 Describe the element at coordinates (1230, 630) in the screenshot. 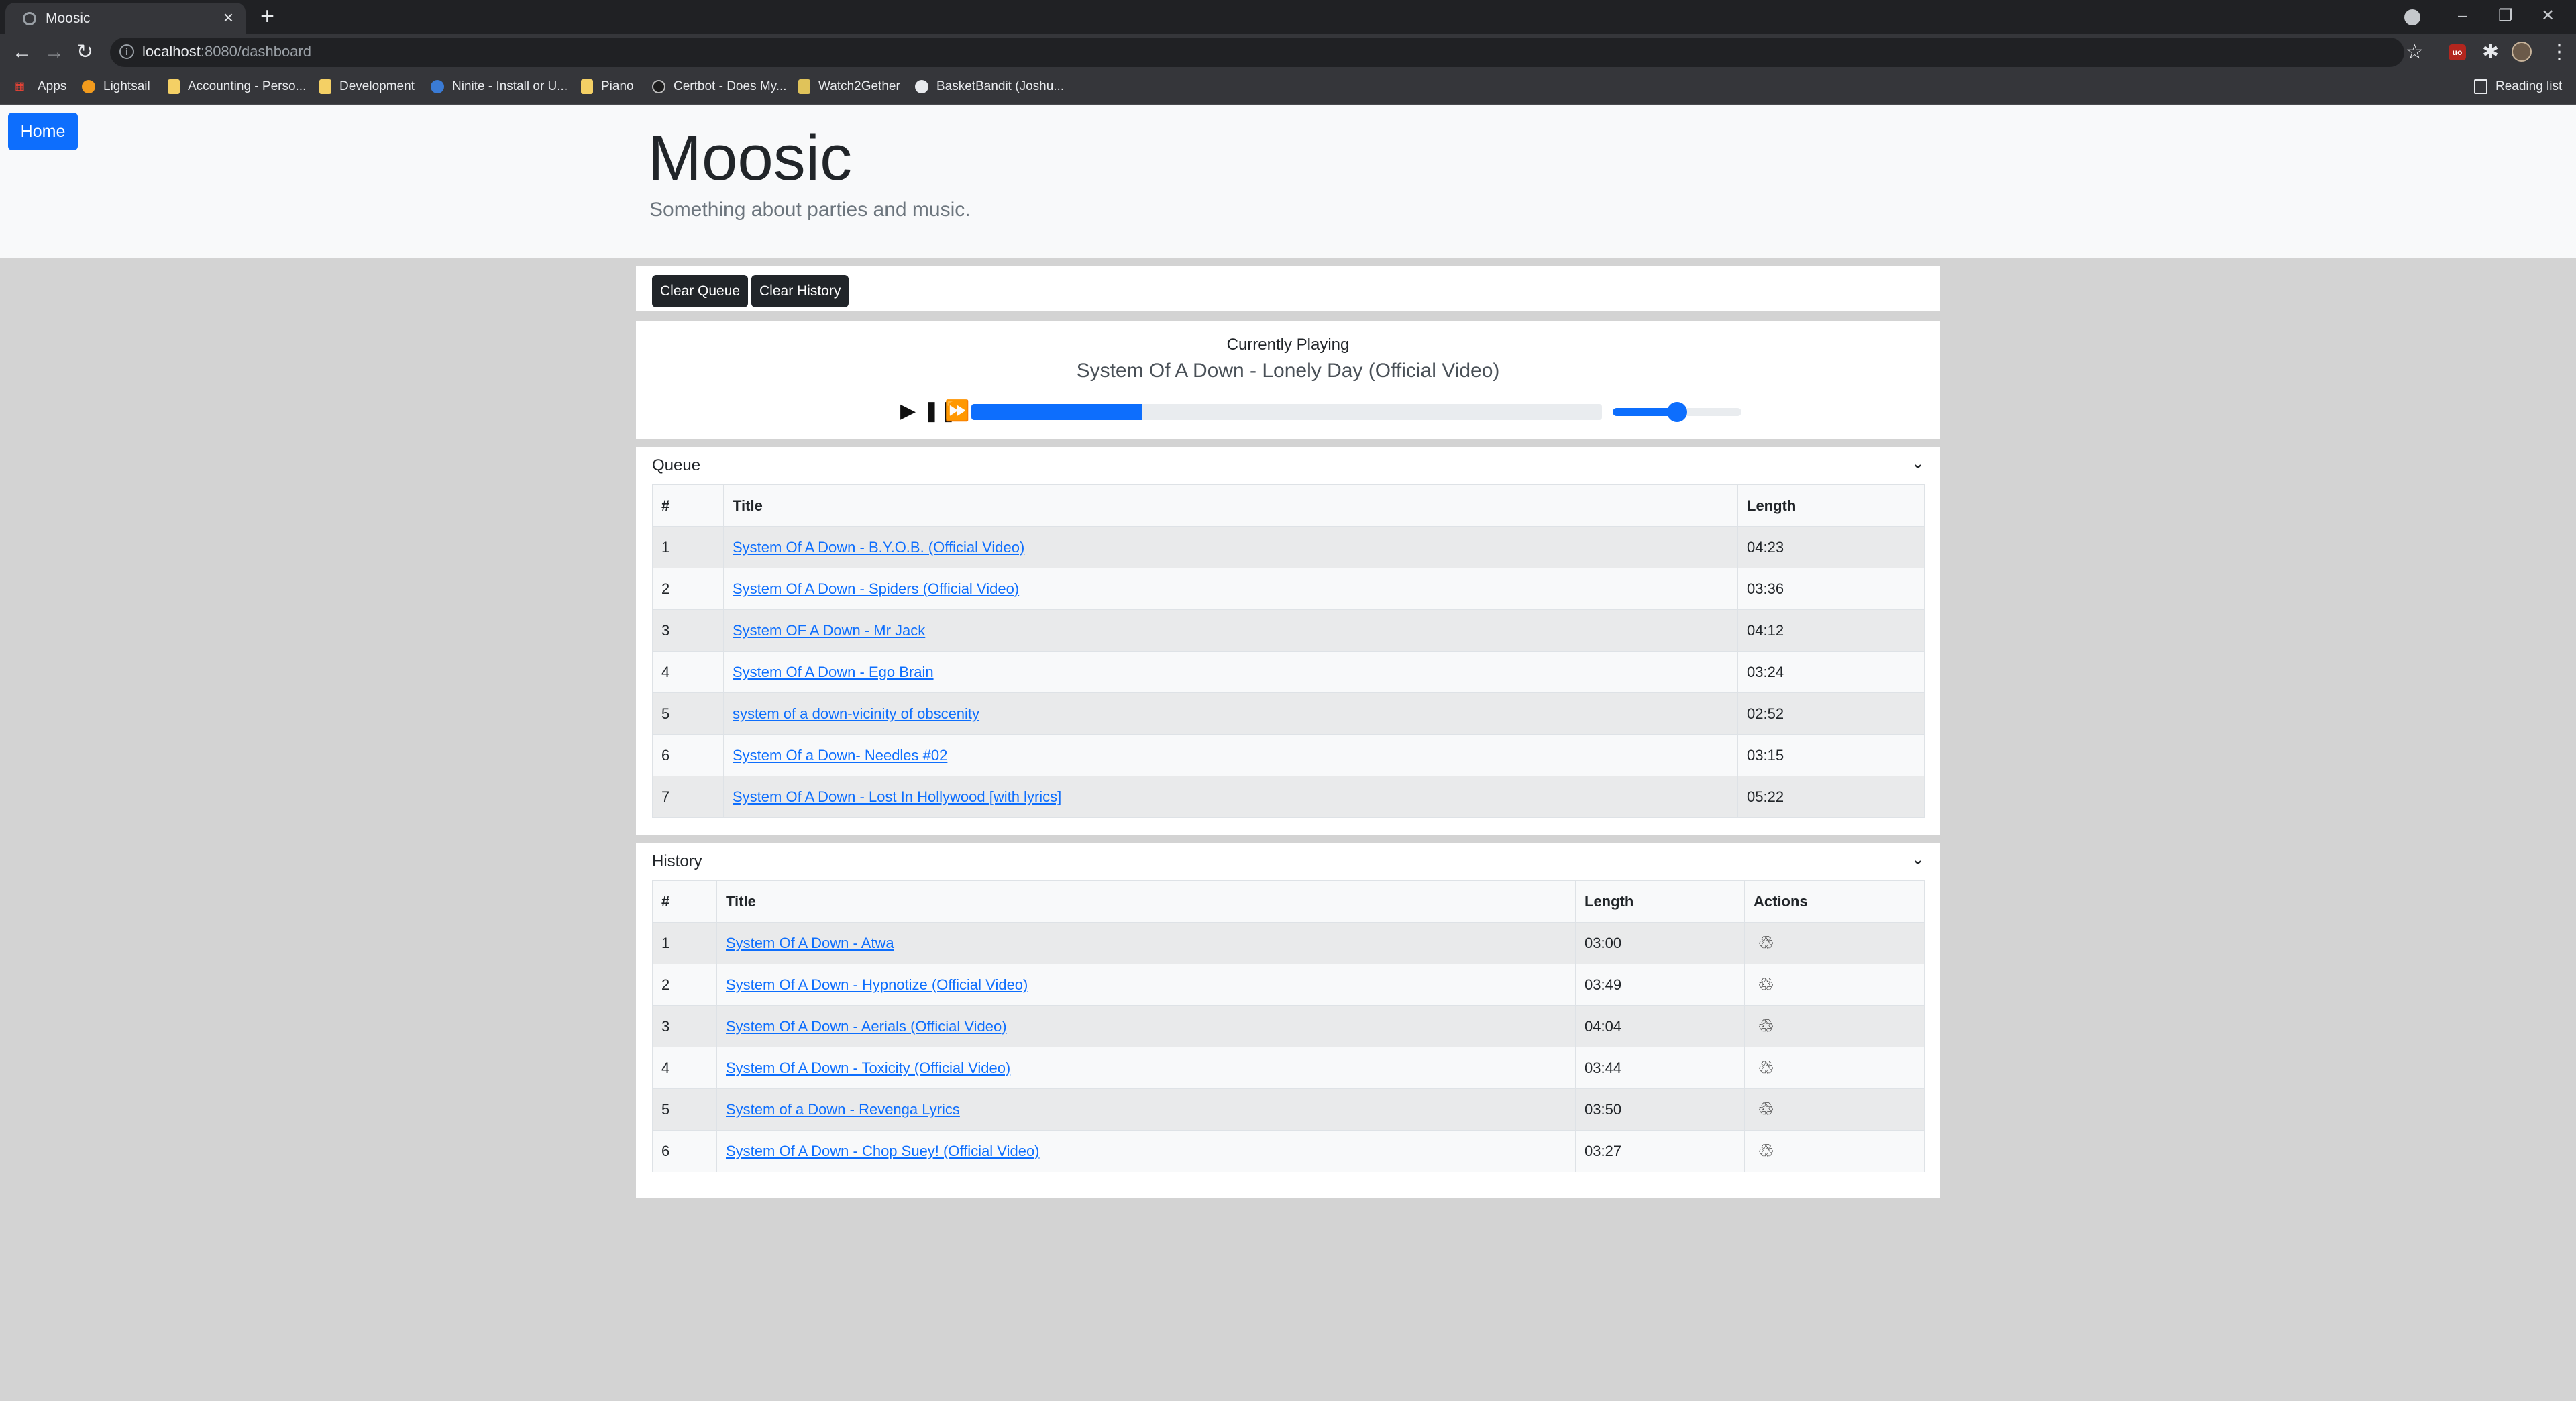

I see `title-cell: System OF A Down - Mr Jack` at that location.